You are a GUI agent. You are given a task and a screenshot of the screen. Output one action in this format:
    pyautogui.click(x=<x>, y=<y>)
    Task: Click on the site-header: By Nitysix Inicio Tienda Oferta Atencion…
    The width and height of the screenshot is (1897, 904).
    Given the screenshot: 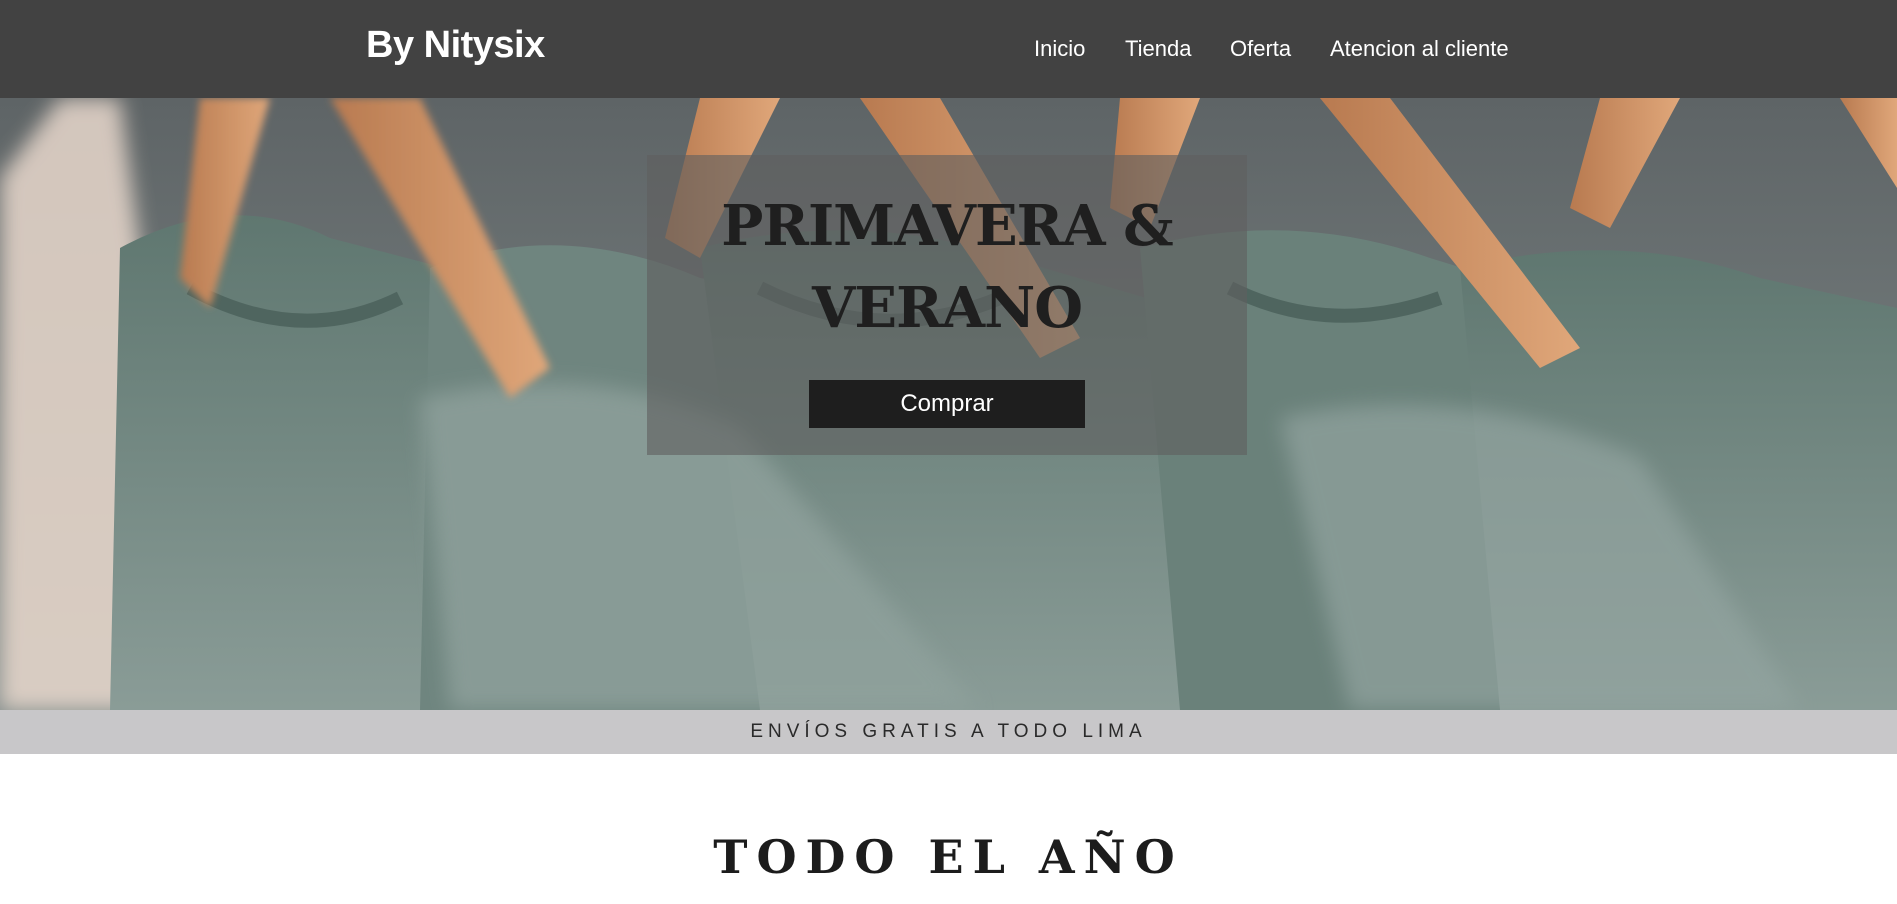 What is the action you would take?
    pyautogui.click(x=948, y=49)
    